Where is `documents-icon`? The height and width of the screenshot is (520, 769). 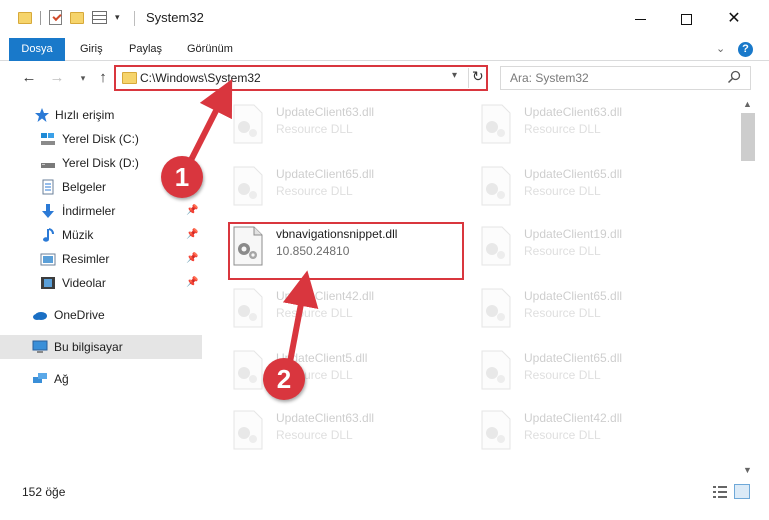 documents-icon is located at coordinates (48, 187).